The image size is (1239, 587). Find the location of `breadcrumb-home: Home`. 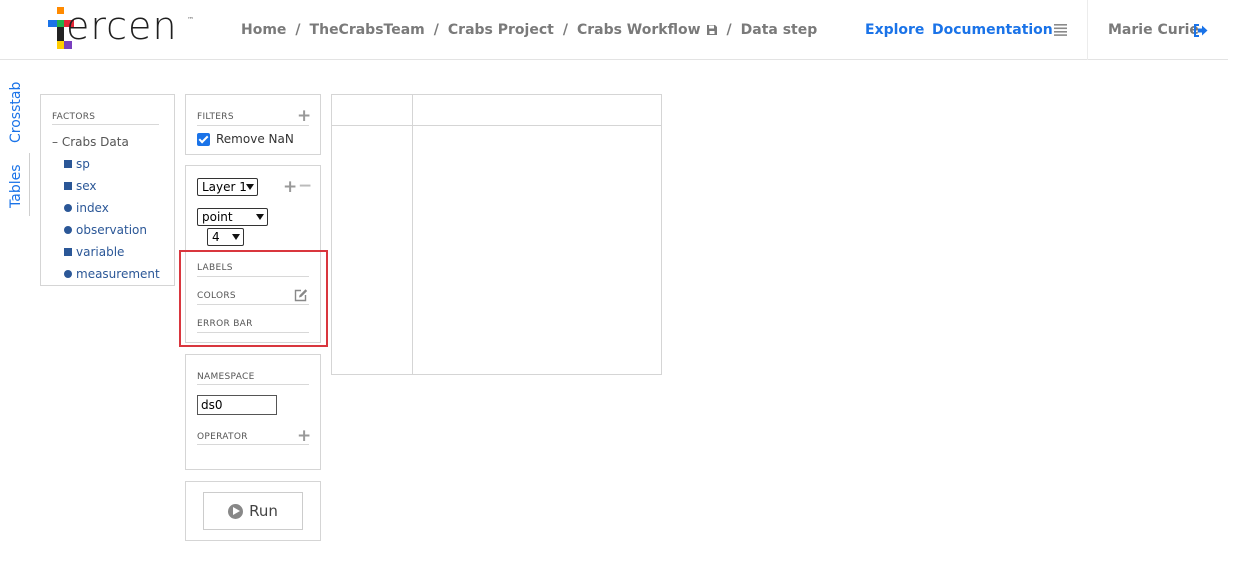

breadcrumb-home: Home is located at coordinates (263, 30).